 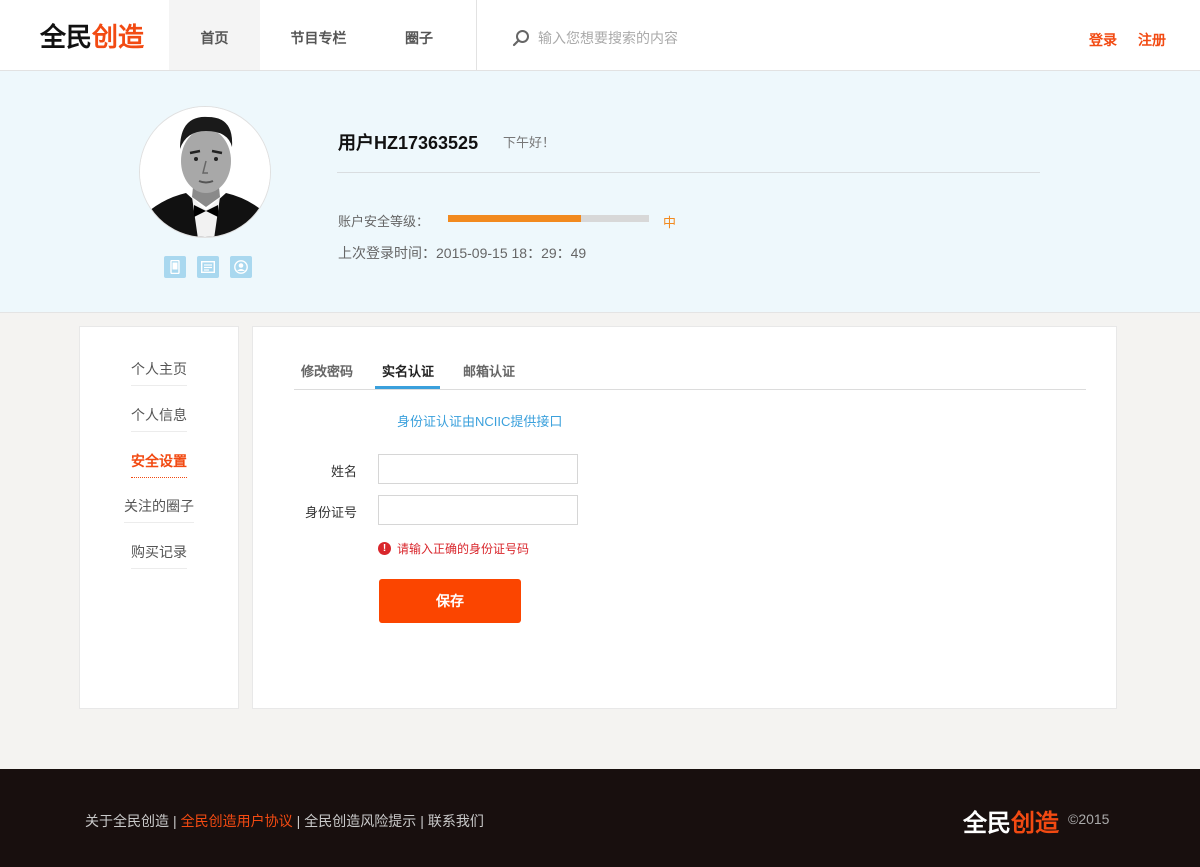 I want to click on avatar, so click(x=205, y=172).